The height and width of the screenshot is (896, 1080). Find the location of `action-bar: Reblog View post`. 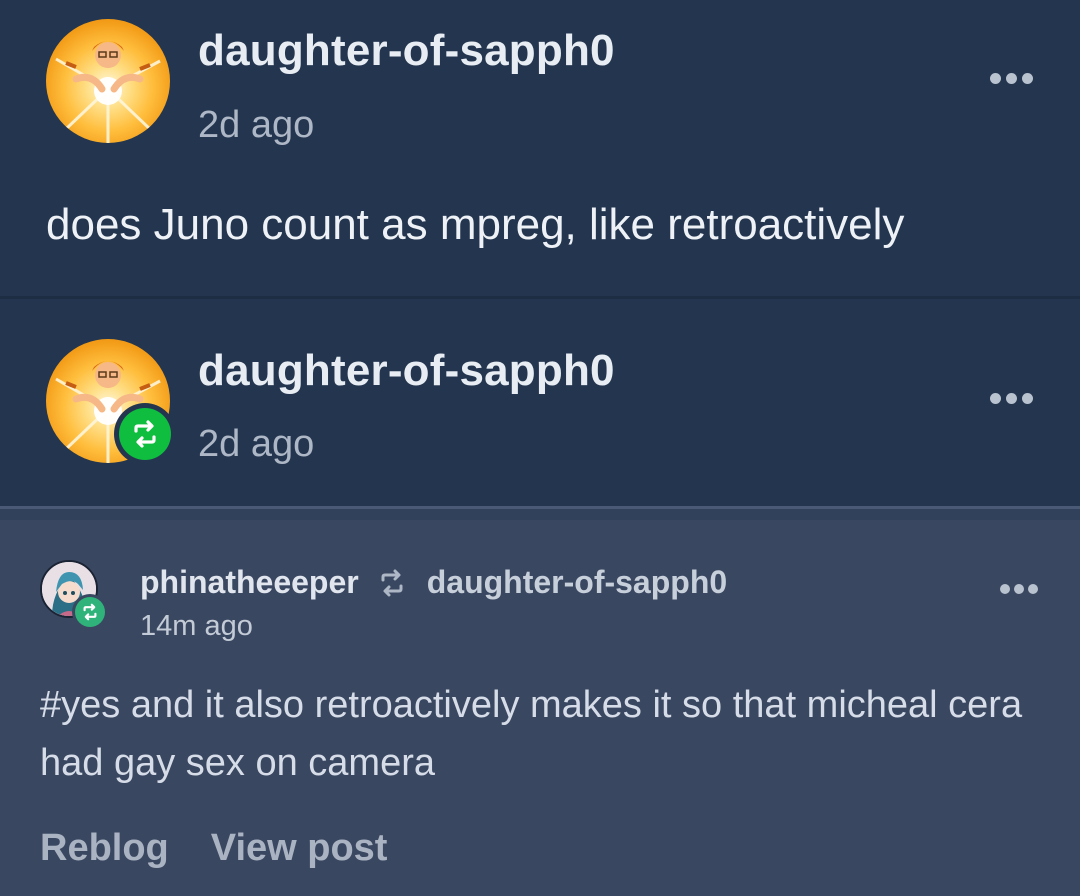

action-bar: Reblog View post is located at coordinates (213, 848).